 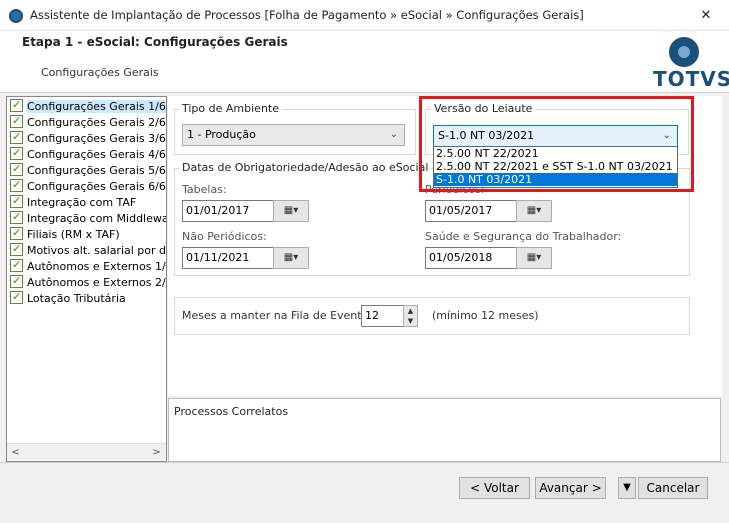 I want to click on divider, so click(x=364, y=462).